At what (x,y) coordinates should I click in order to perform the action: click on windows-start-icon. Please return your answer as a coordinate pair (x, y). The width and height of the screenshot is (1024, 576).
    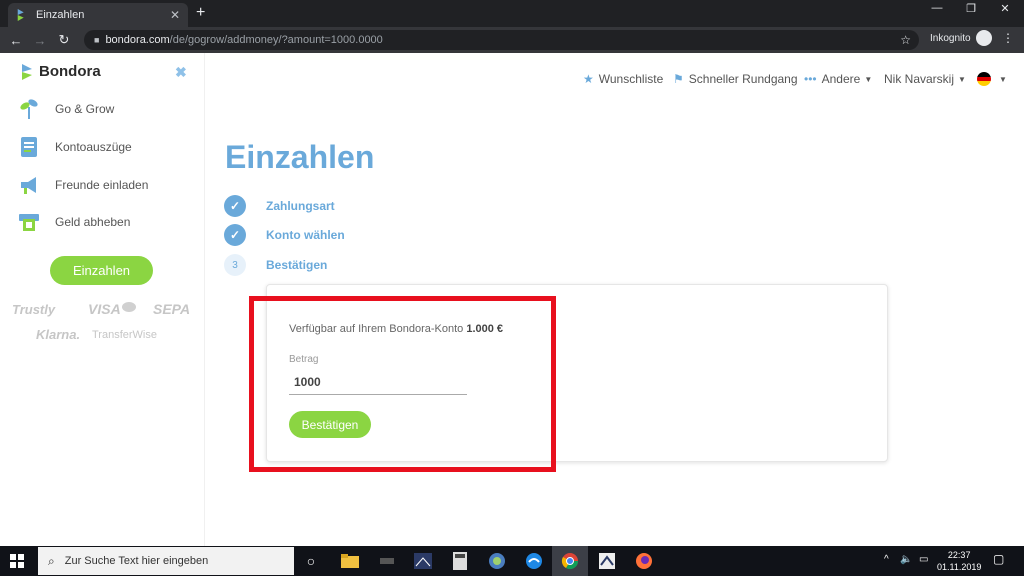
    Looking at the image, I should click on (17, 561).